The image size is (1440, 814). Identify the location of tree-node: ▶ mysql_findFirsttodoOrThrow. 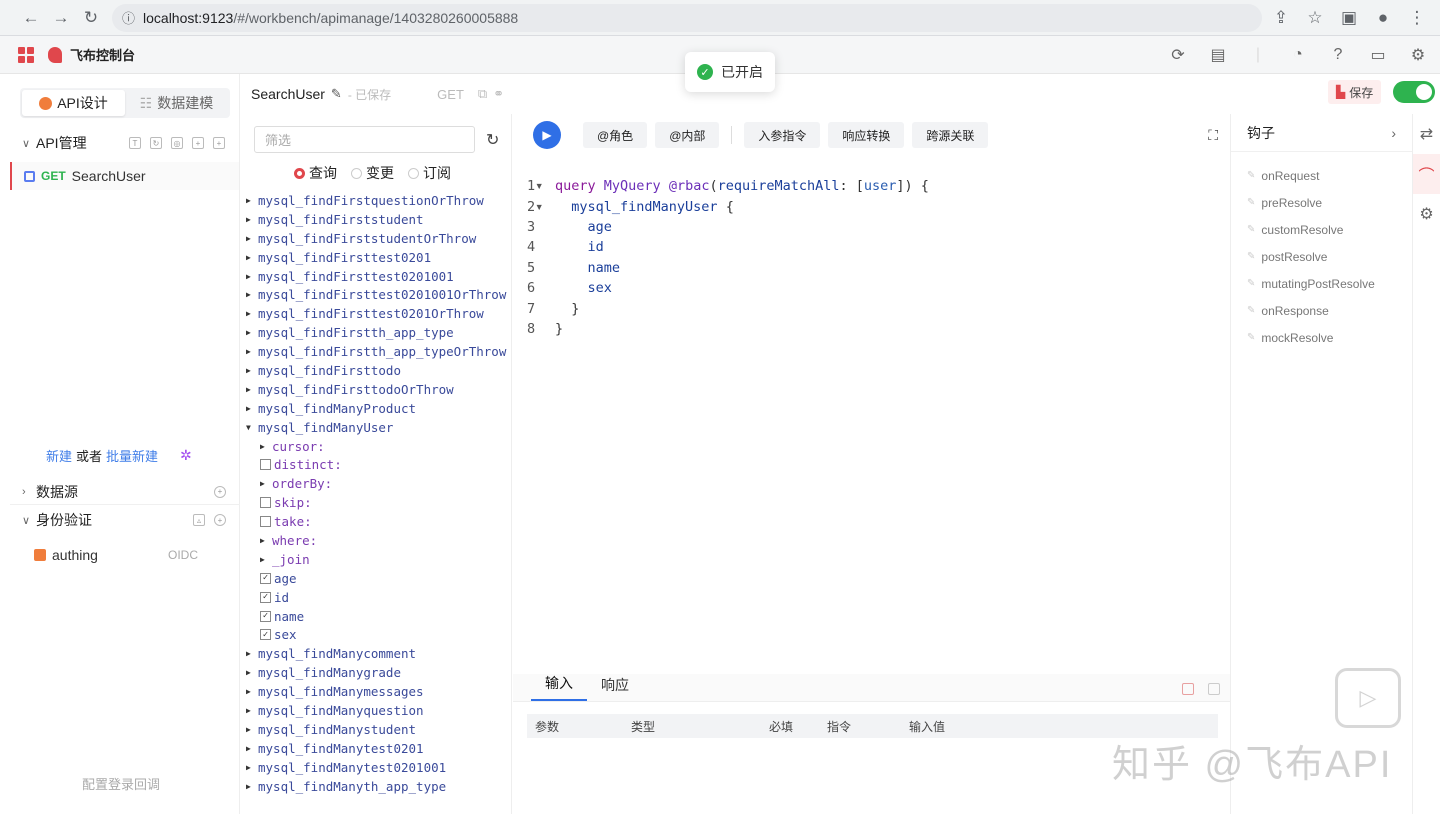
(378, 389).